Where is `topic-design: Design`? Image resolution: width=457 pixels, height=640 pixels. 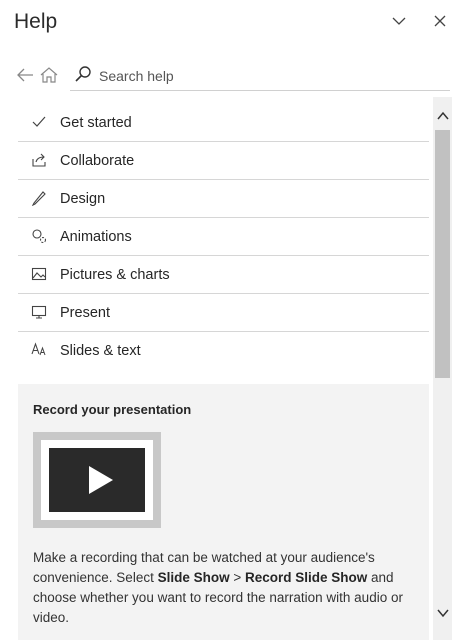 topic-design: Design is located at coordinates (223, 199).